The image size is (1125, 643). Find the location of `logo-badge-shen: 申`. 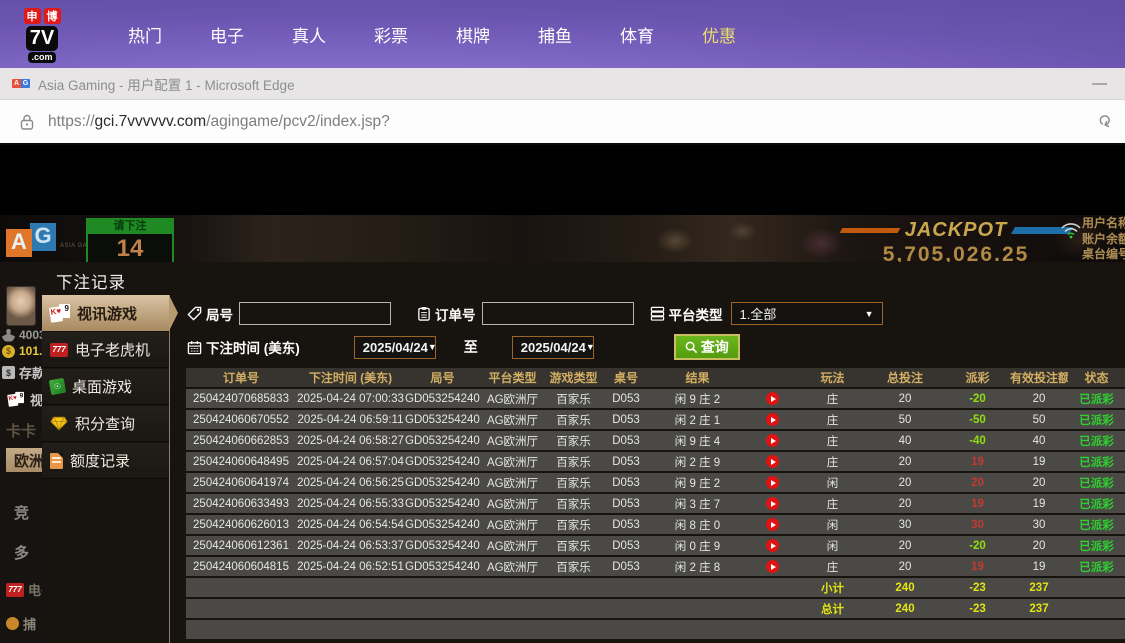

logo-badge-shen: 申 is located at coordinates (32, 15).